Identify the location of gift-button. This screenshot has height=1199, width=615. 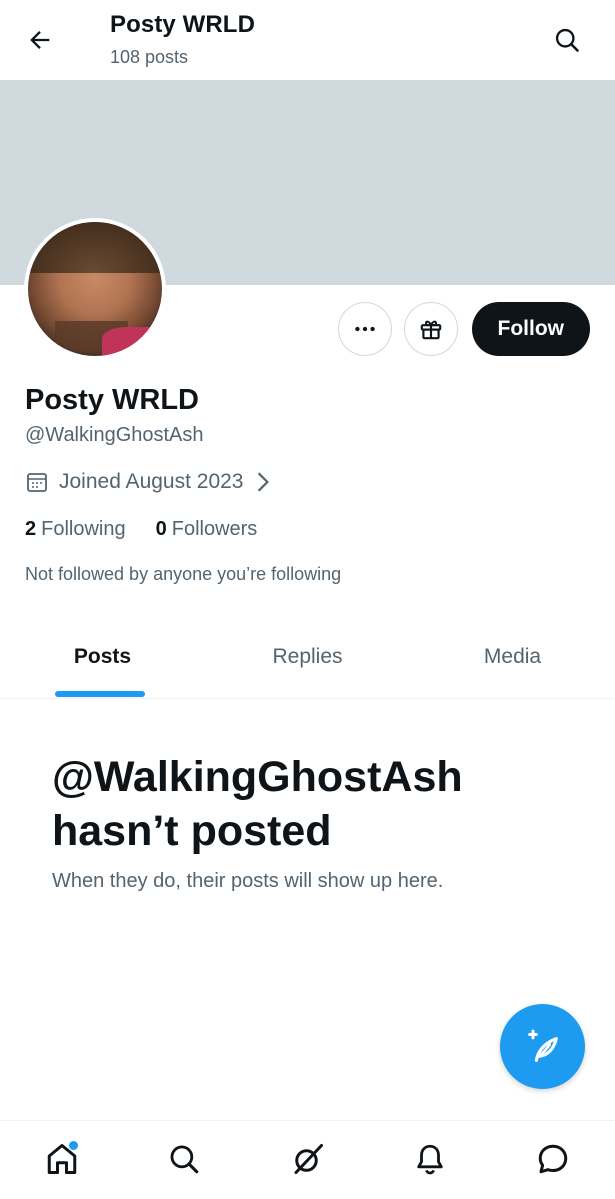
(430, 329).